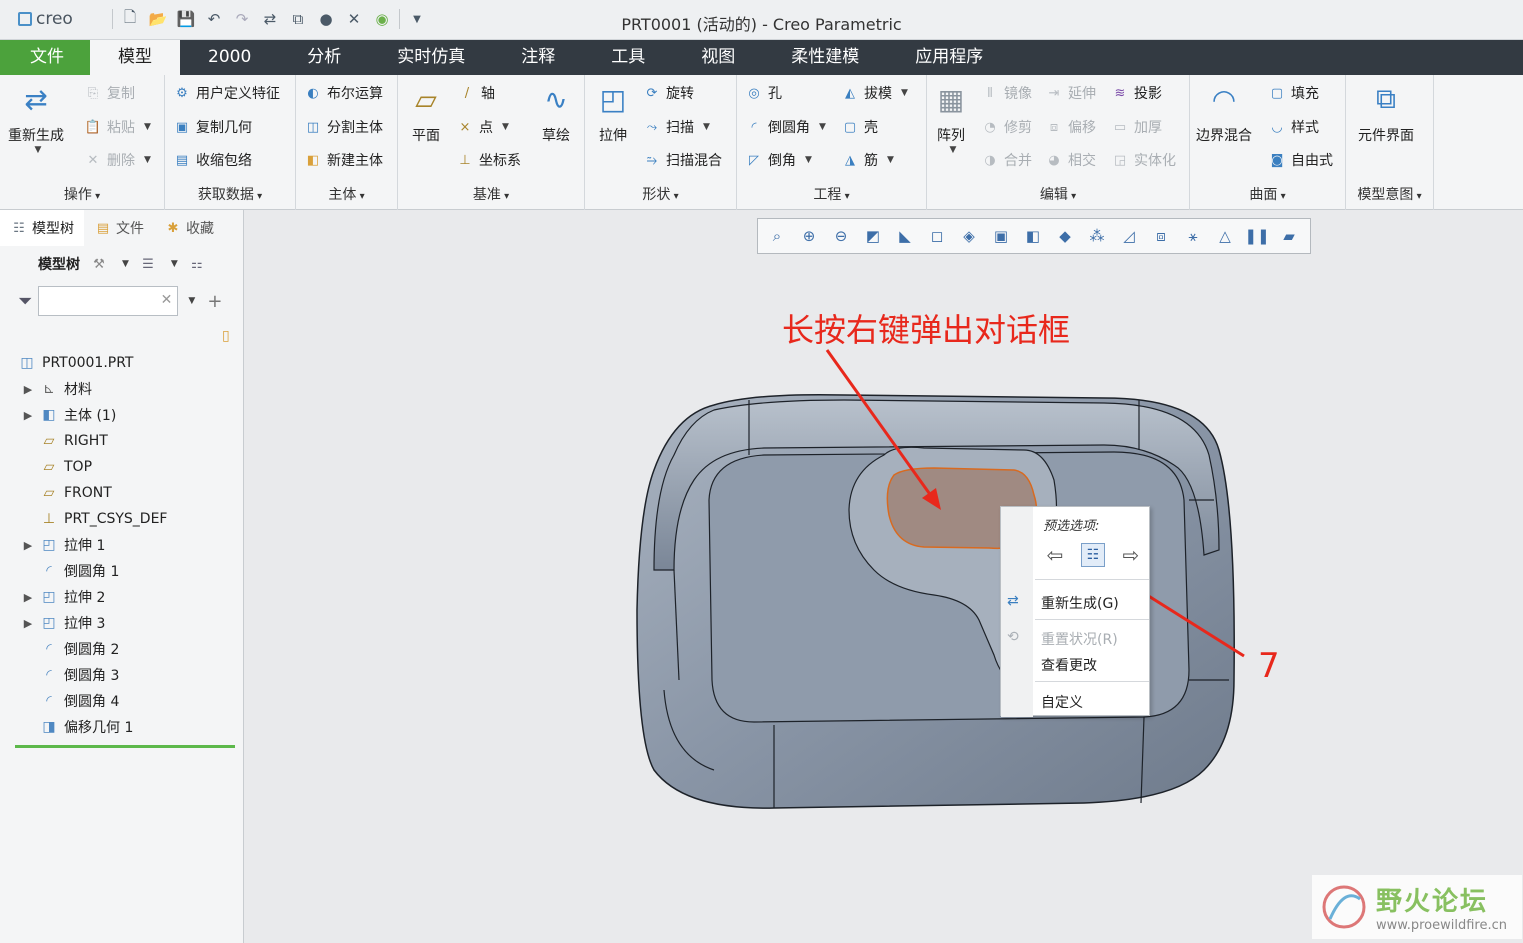 This screenshot has width=1523, height=943. I want to click on rib-button: ◮ 筋 ▼, so click(867, 160).